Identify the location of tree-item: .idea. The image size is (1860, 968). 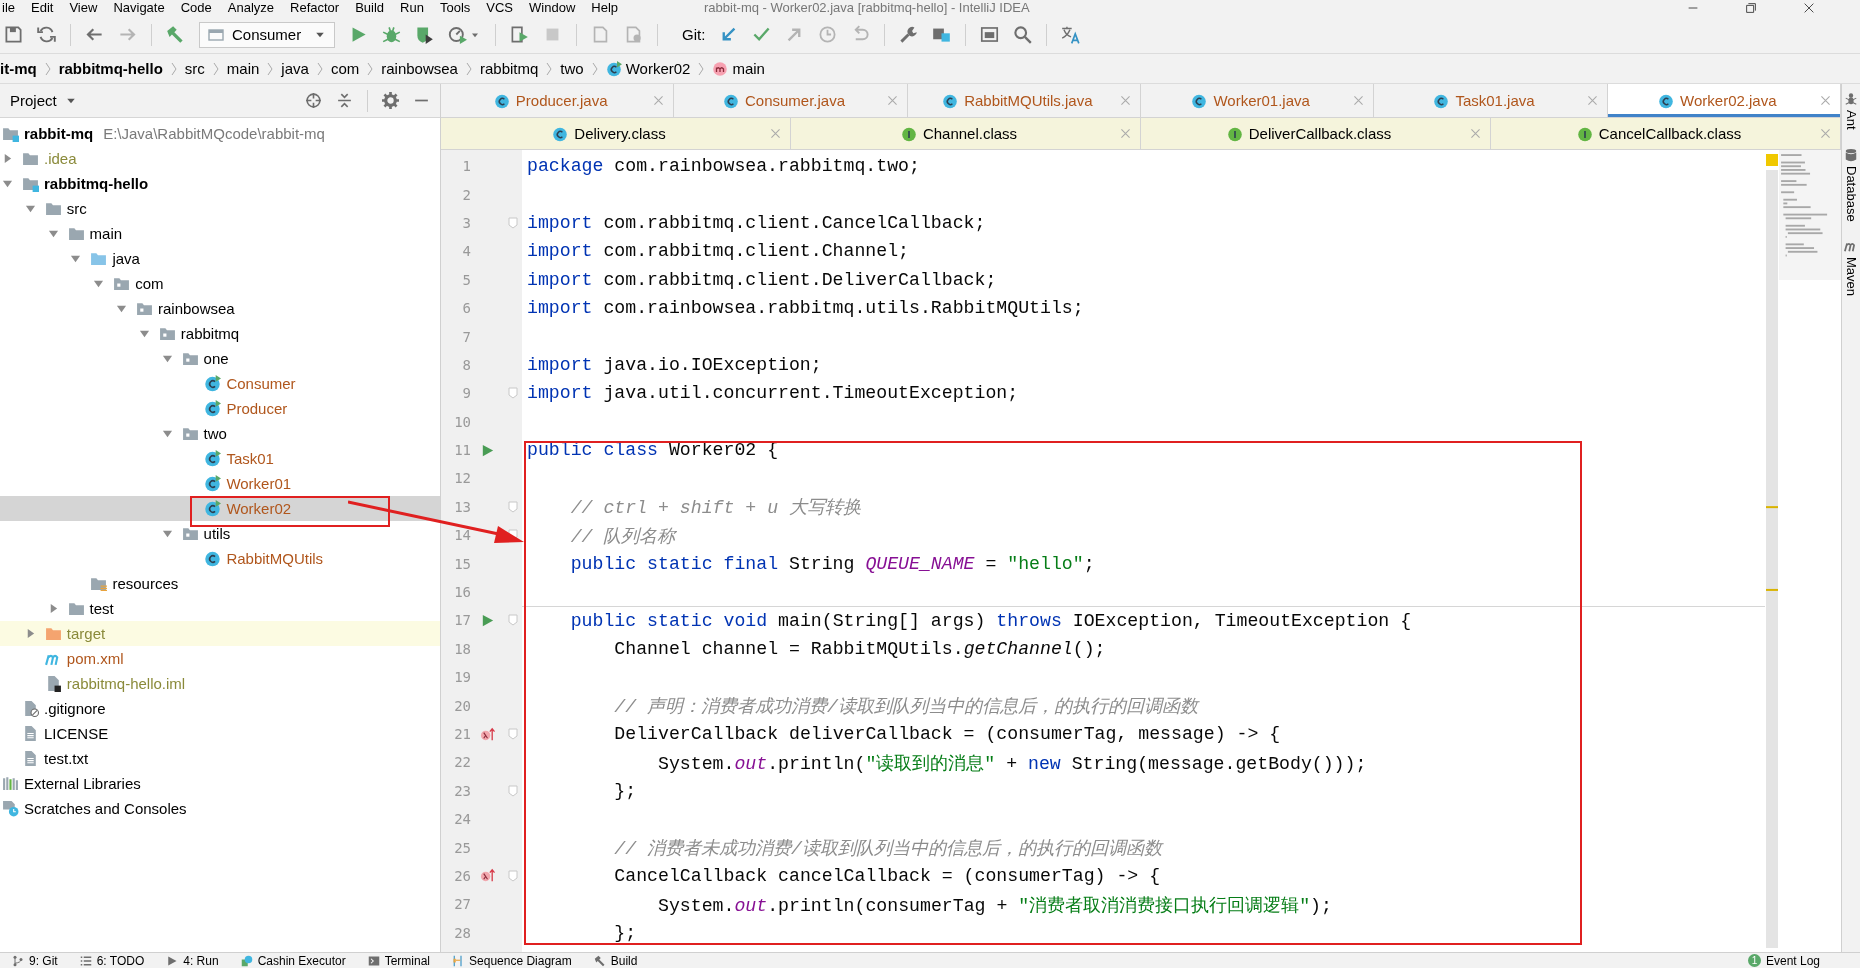
(220, 158).